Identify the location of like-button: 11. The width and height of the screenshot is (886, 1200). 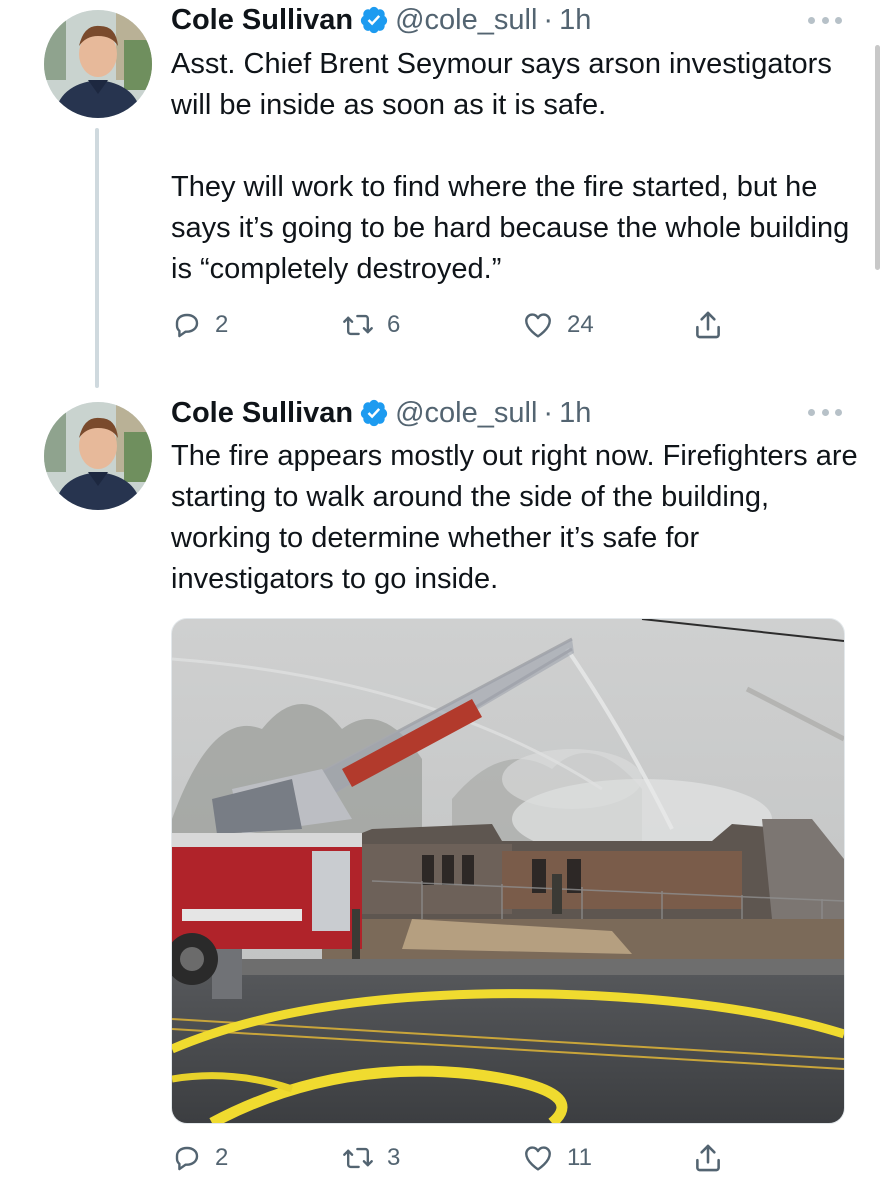
(556, 1158).